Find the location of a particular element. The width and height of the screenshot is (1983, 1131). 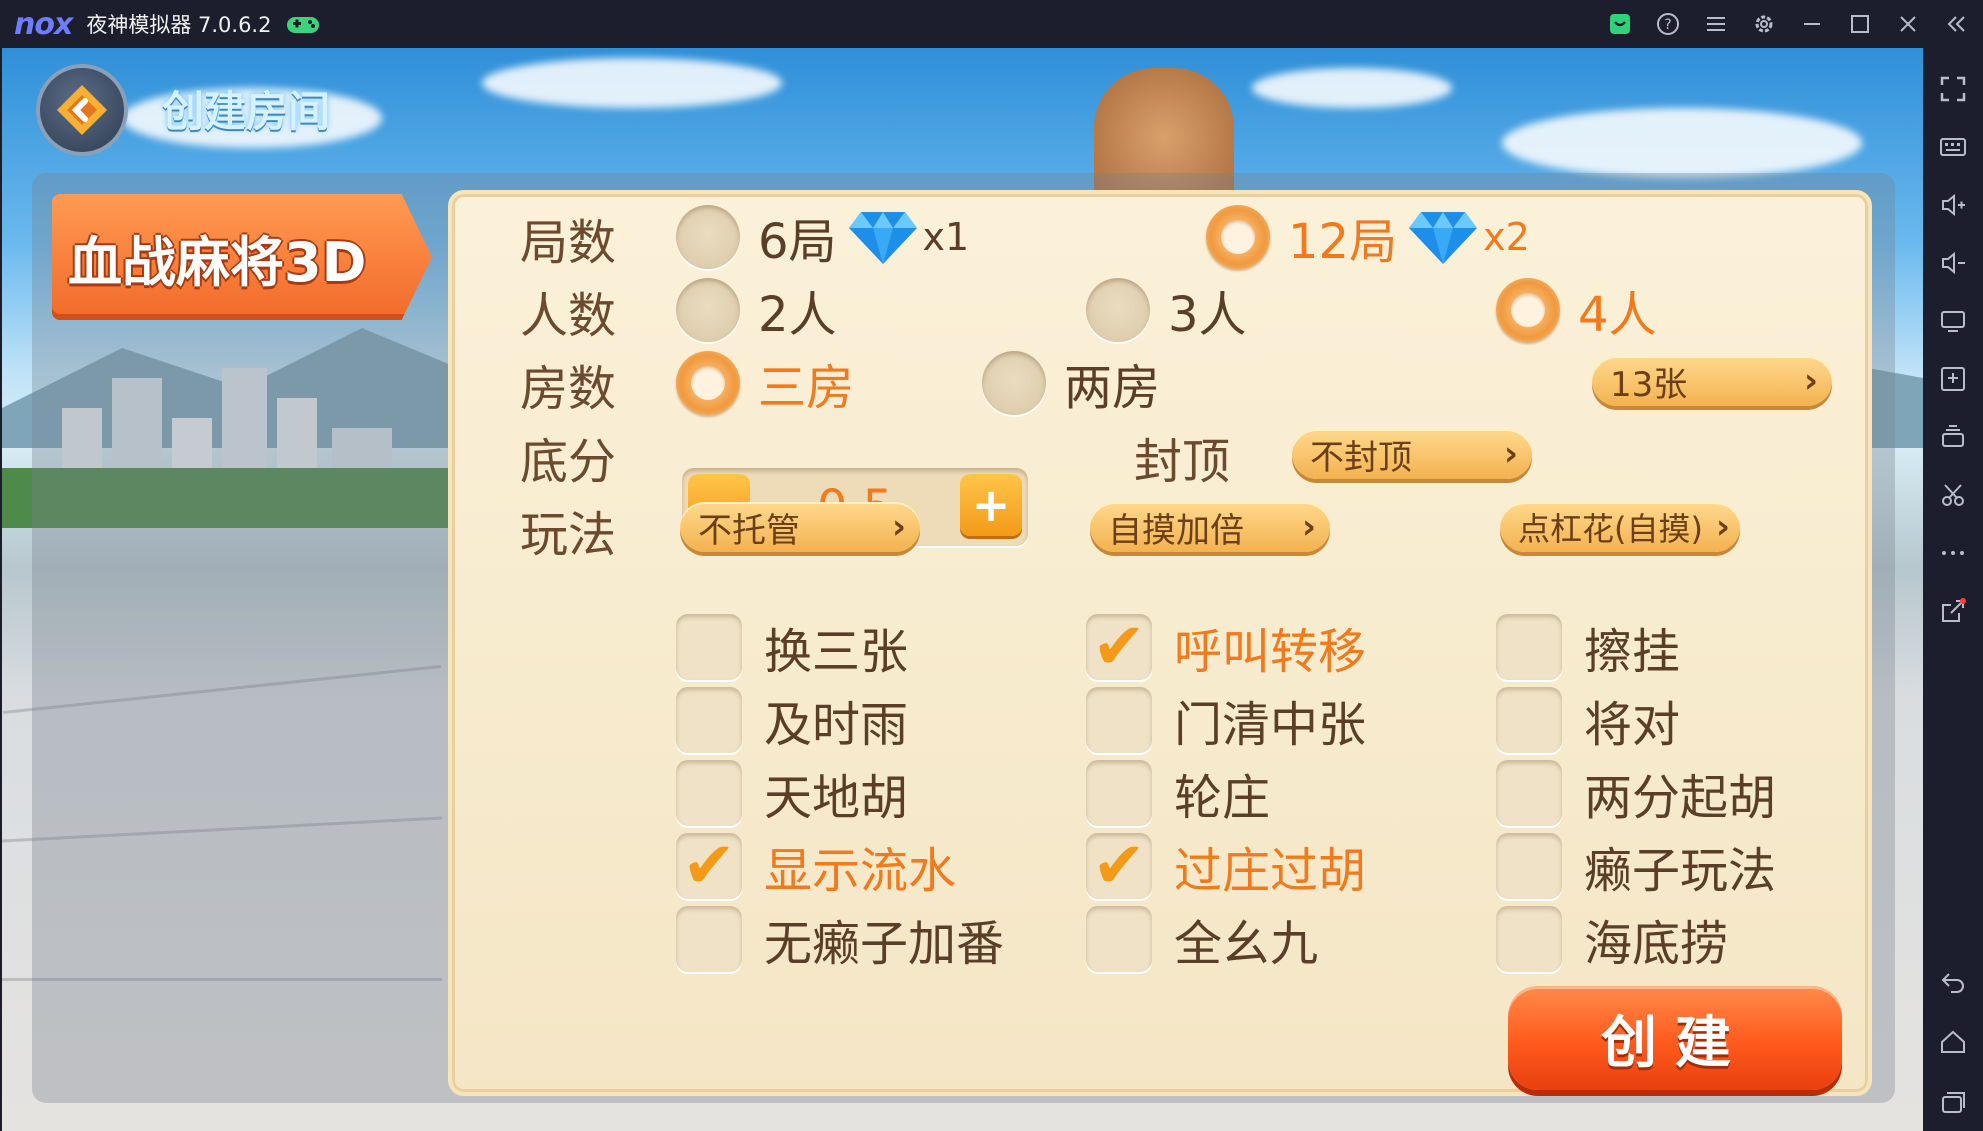

rule-checkbox-option: 门清中张 is located at coordinates (1226, 720).